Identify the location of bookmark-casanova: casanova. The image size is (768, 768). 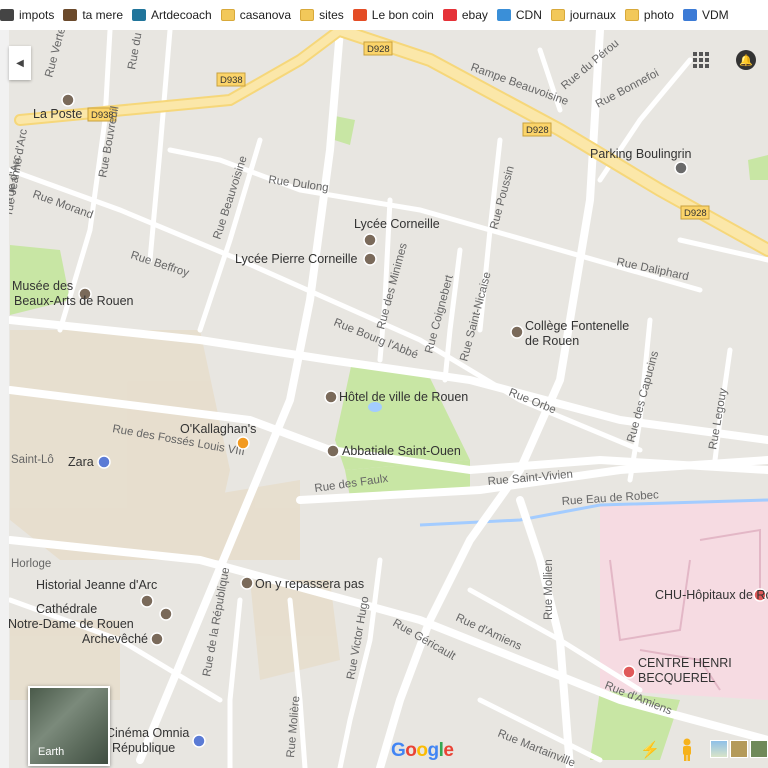
(256, 15).